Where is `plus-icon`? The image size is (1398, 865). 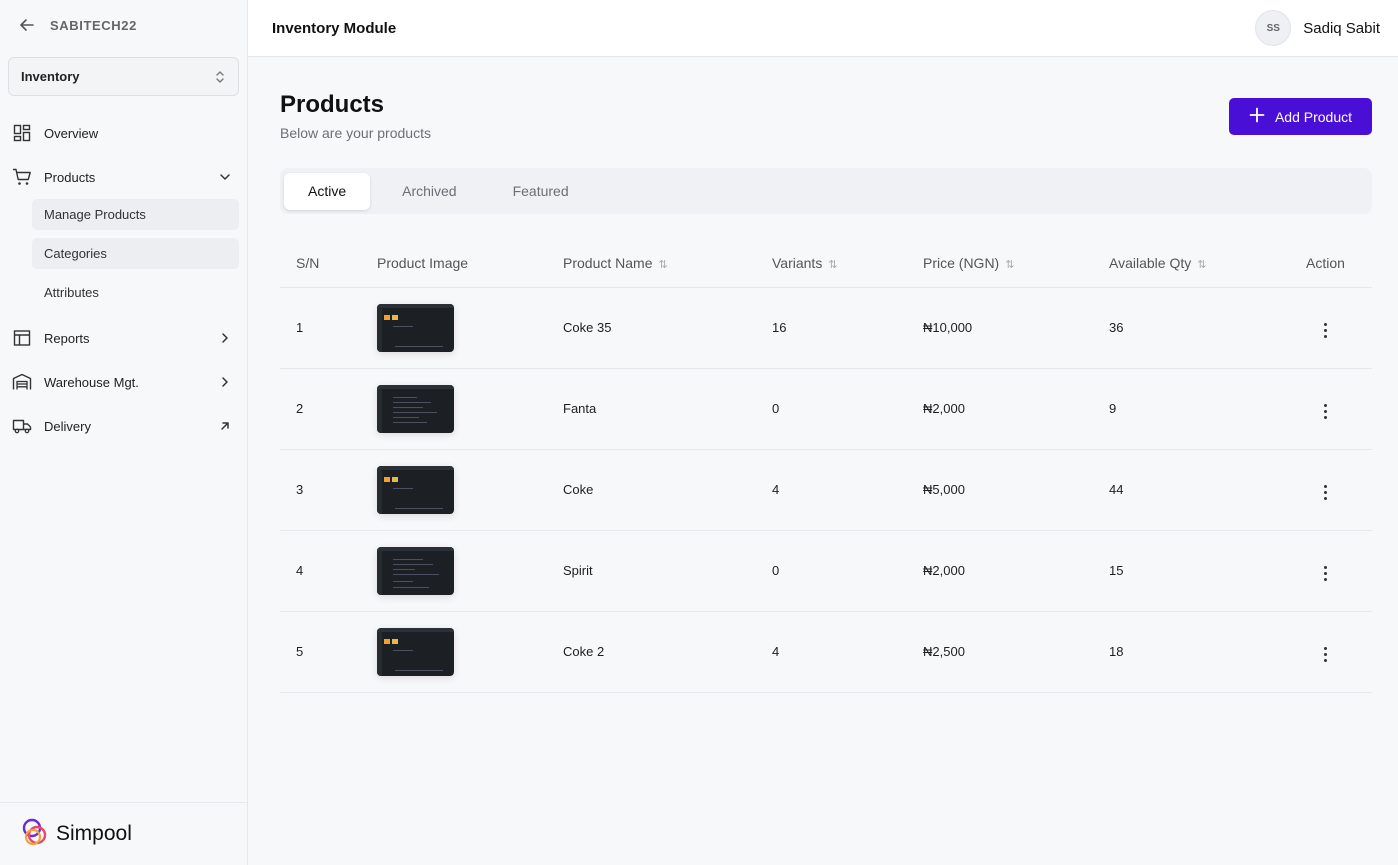
plus-icon is located at coordinates (1257, 116).